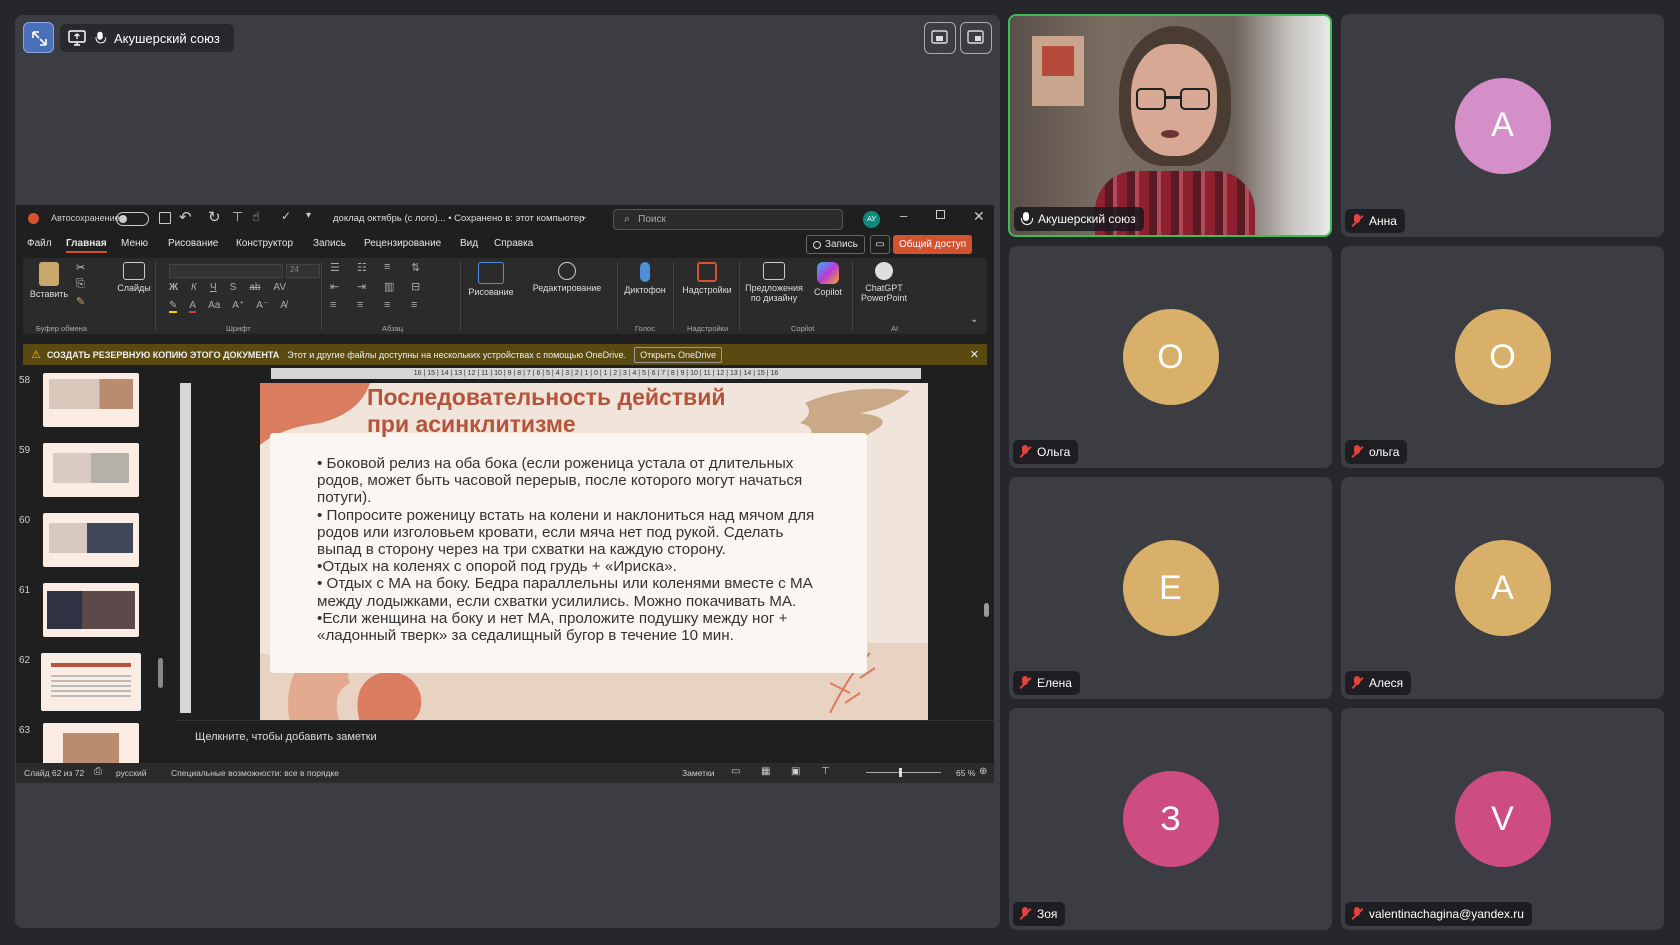 The width and height of the screenshot is (1680, 945). What do you see at coordinates (343, 305) in the screenshot?
I see `align-left-icon: ≡` at bounding box center [343, 305].